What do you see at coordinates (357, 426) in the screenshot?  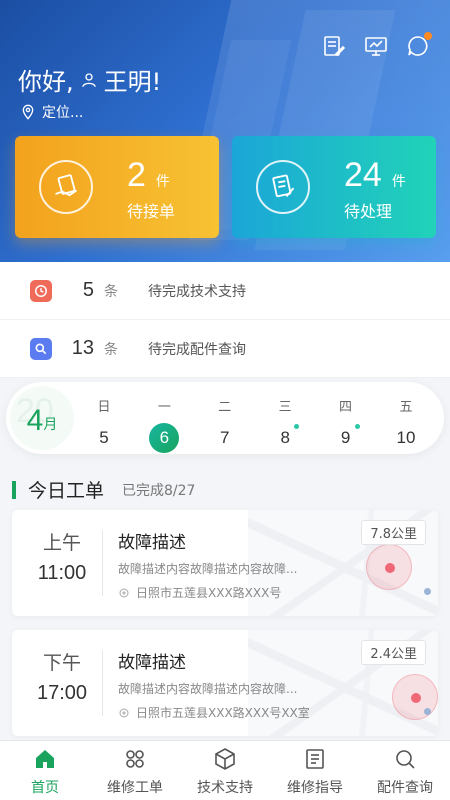 I see `event-dot` at bounding box center [357, 426].